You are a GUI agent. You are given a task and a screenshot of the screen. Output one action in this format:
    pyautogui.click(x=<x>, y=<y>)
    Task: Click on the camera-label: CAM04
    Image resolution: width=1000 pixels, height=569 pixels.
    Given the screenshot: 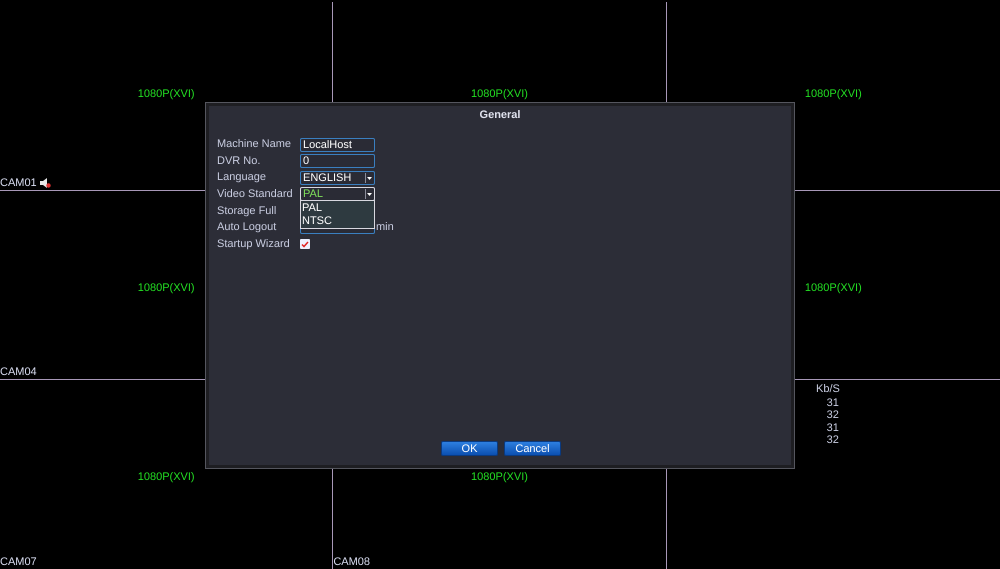 What is the action you would take?
    pyautogui.click(x=18, y=372)
    